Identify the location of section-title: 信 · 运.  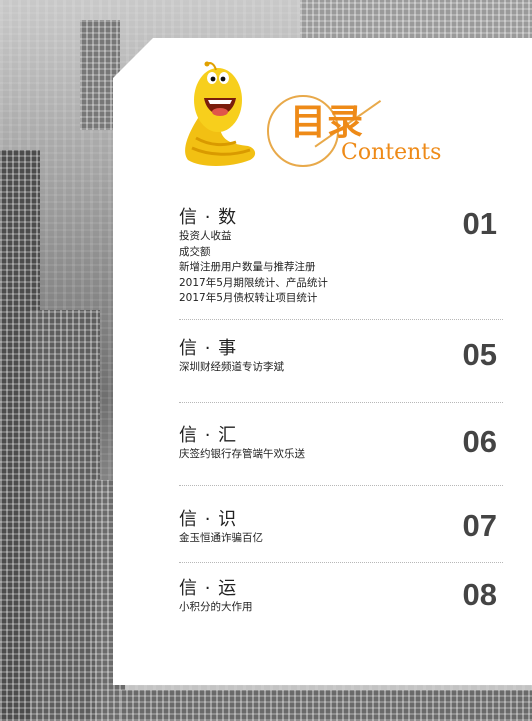
(208, 588).